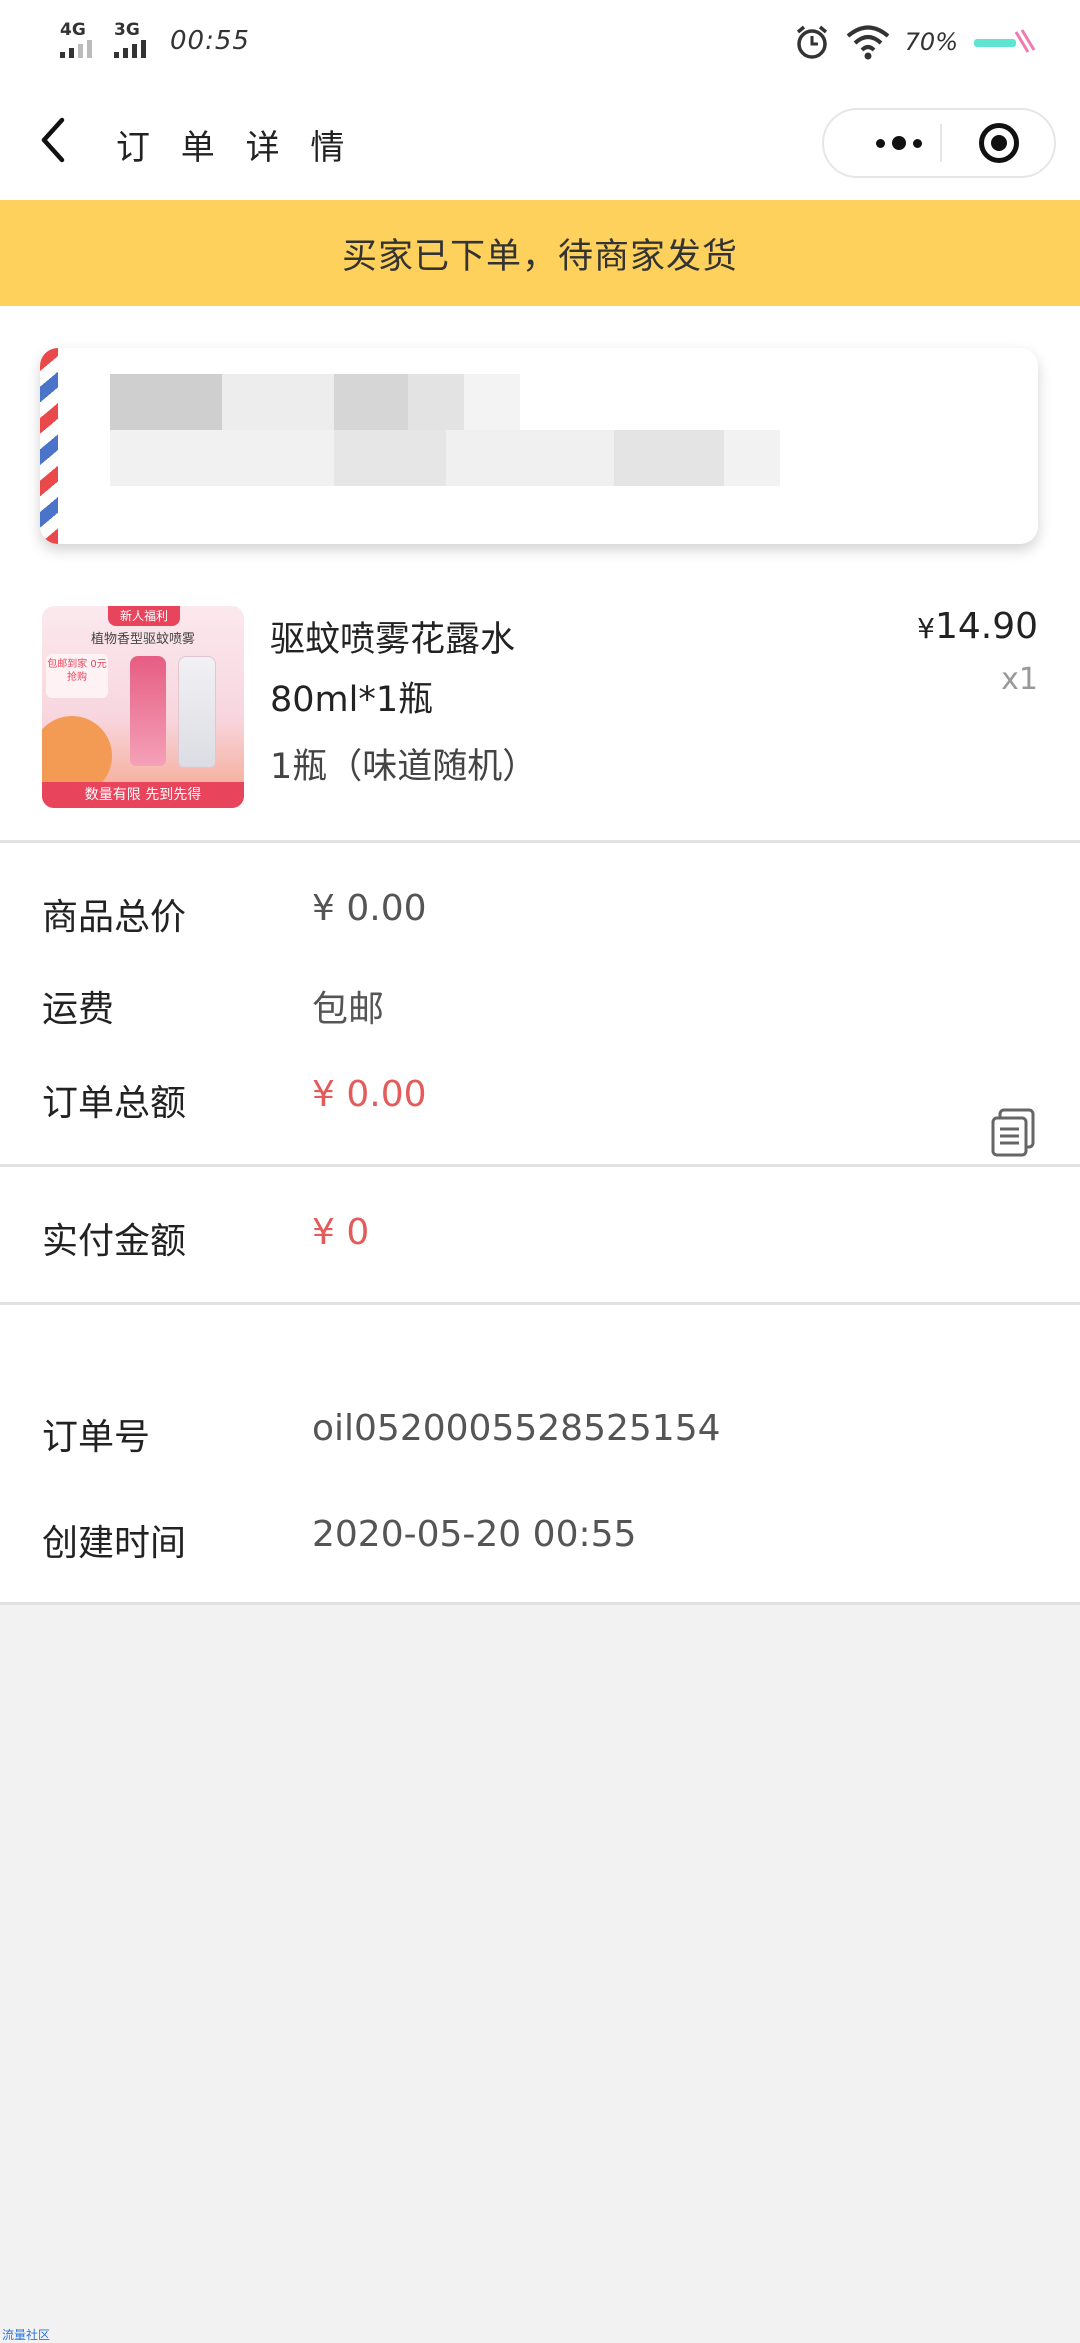 This screenshot has height=2343, width=1080. I want to click on goods-total-value: ¥ 0.00, so click(369, 908).